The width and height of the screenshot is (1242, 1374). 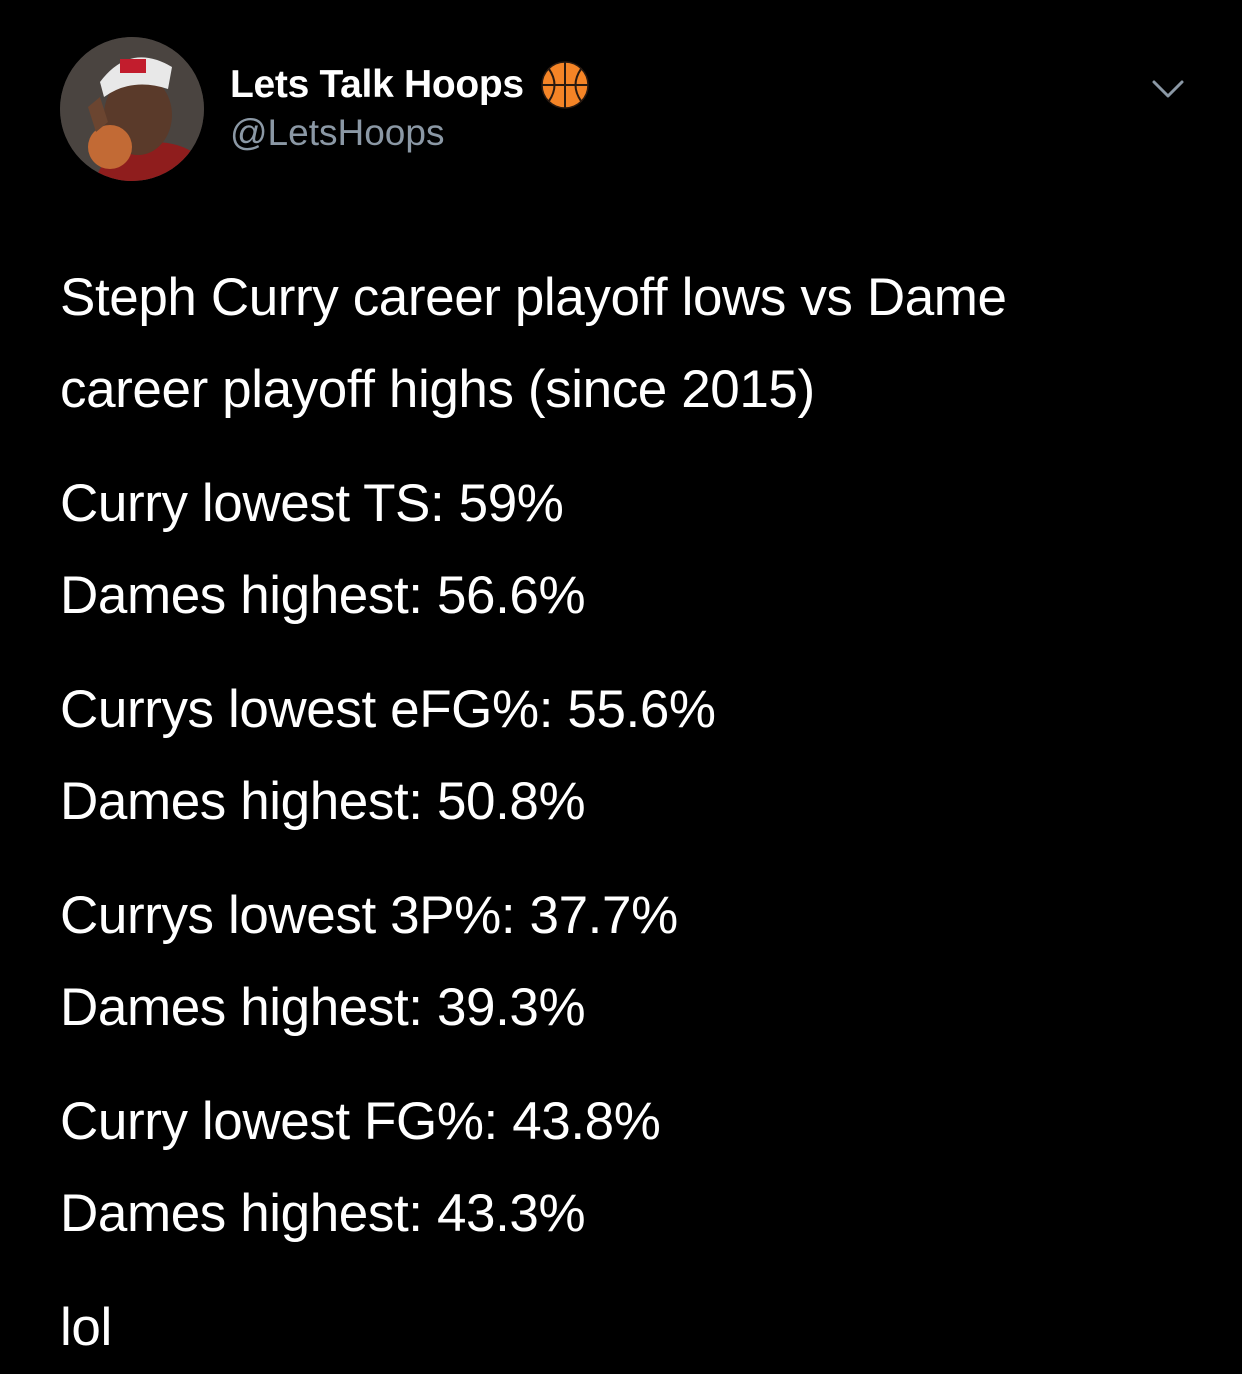 What do you see at coordinates (360, 1121) in the screenshot?
I see `curry-stat-line: Curry lowest FG%: 43.8%` at bounding box center [360, 1121].